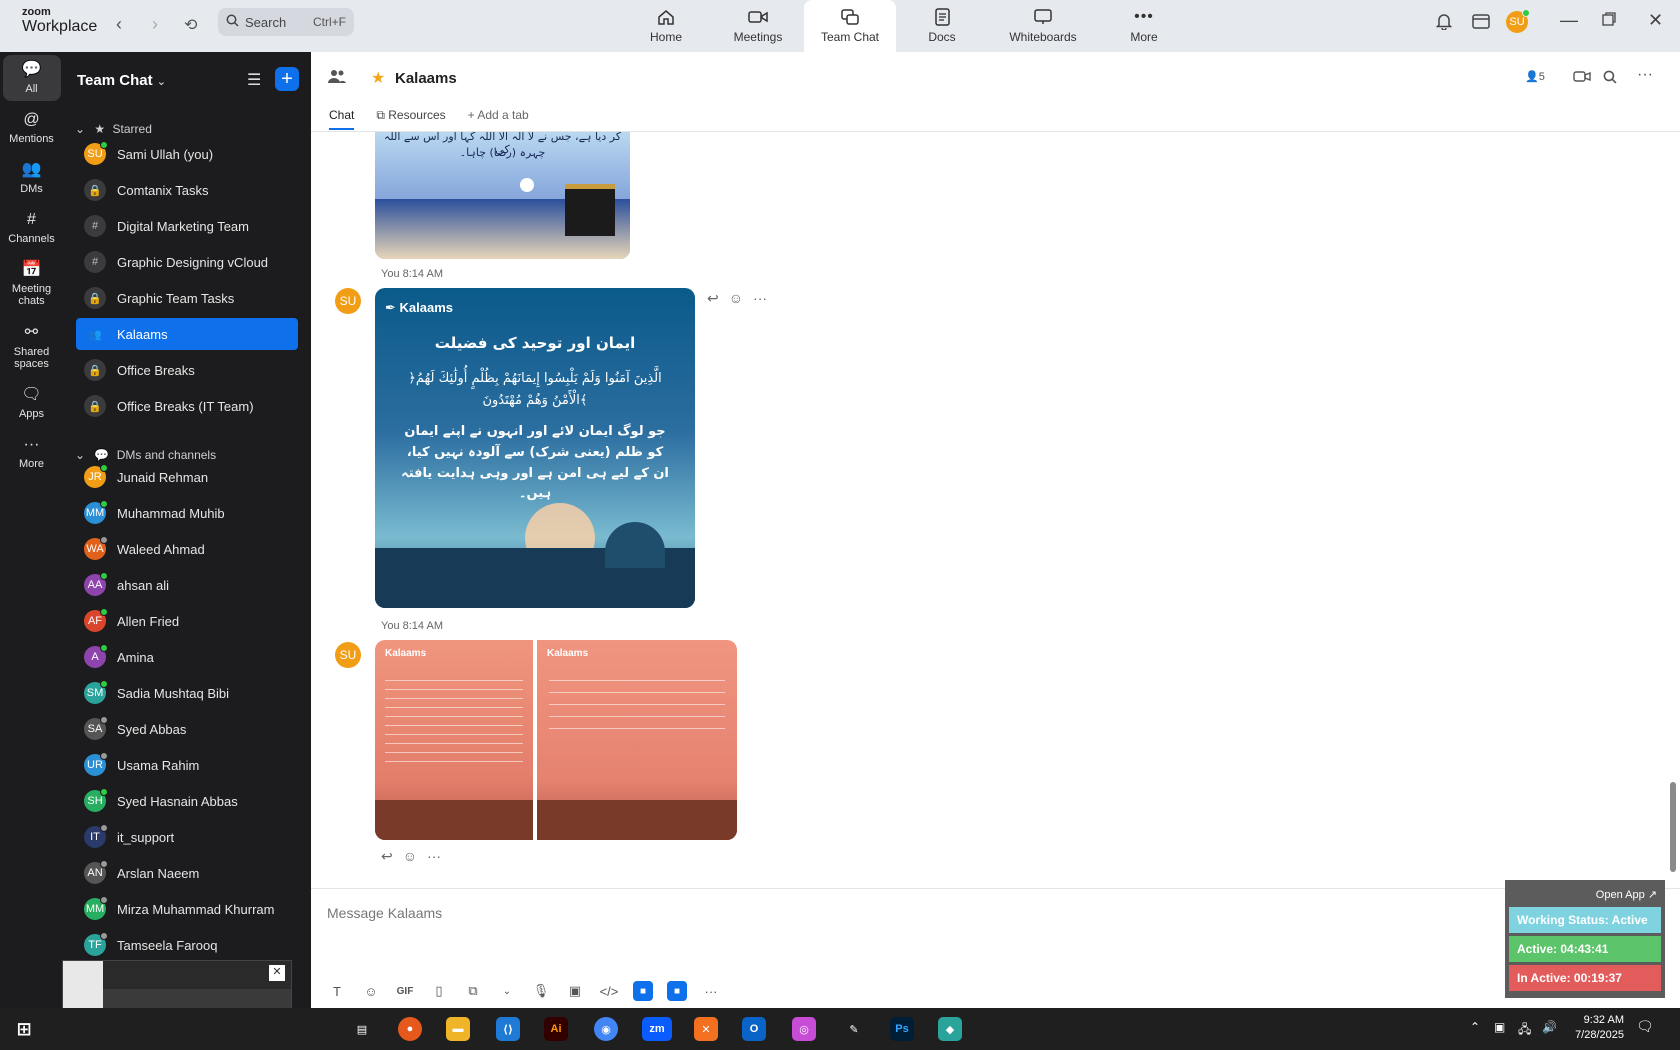 The width and height of the screenshot is (1680, 1050). What do you see at coordinates (541, 991) in the screenshot?
I see `microphone-icon: 🎙` at bounding box center [541, 991].